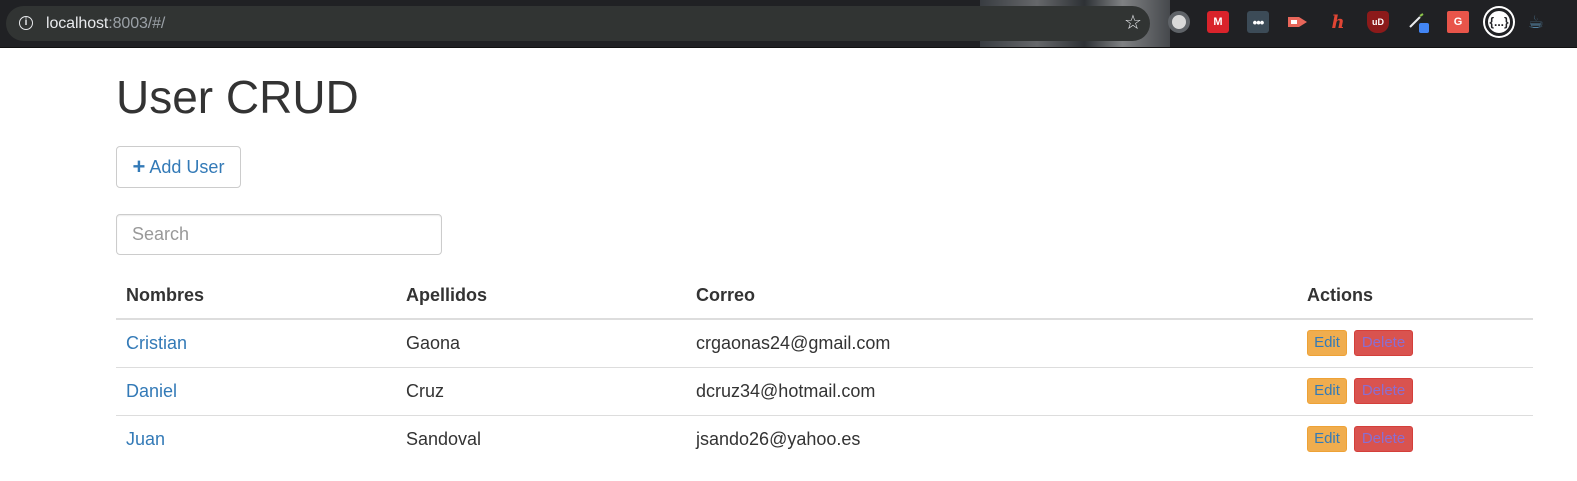  What do you see at coordinates (1218, 22) in the screenshot?
I see `mendeley-icon: M` at bounding box center [1218, 22].